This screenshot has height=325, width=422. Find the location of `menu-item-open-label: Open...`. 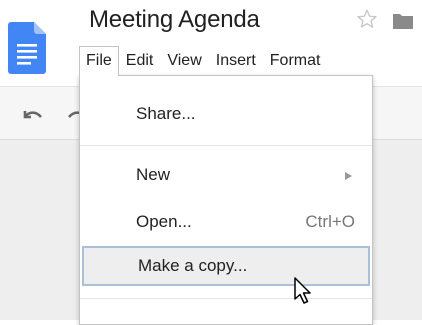

menu-item-open-label: Open... is located at coordinates (164, 221).